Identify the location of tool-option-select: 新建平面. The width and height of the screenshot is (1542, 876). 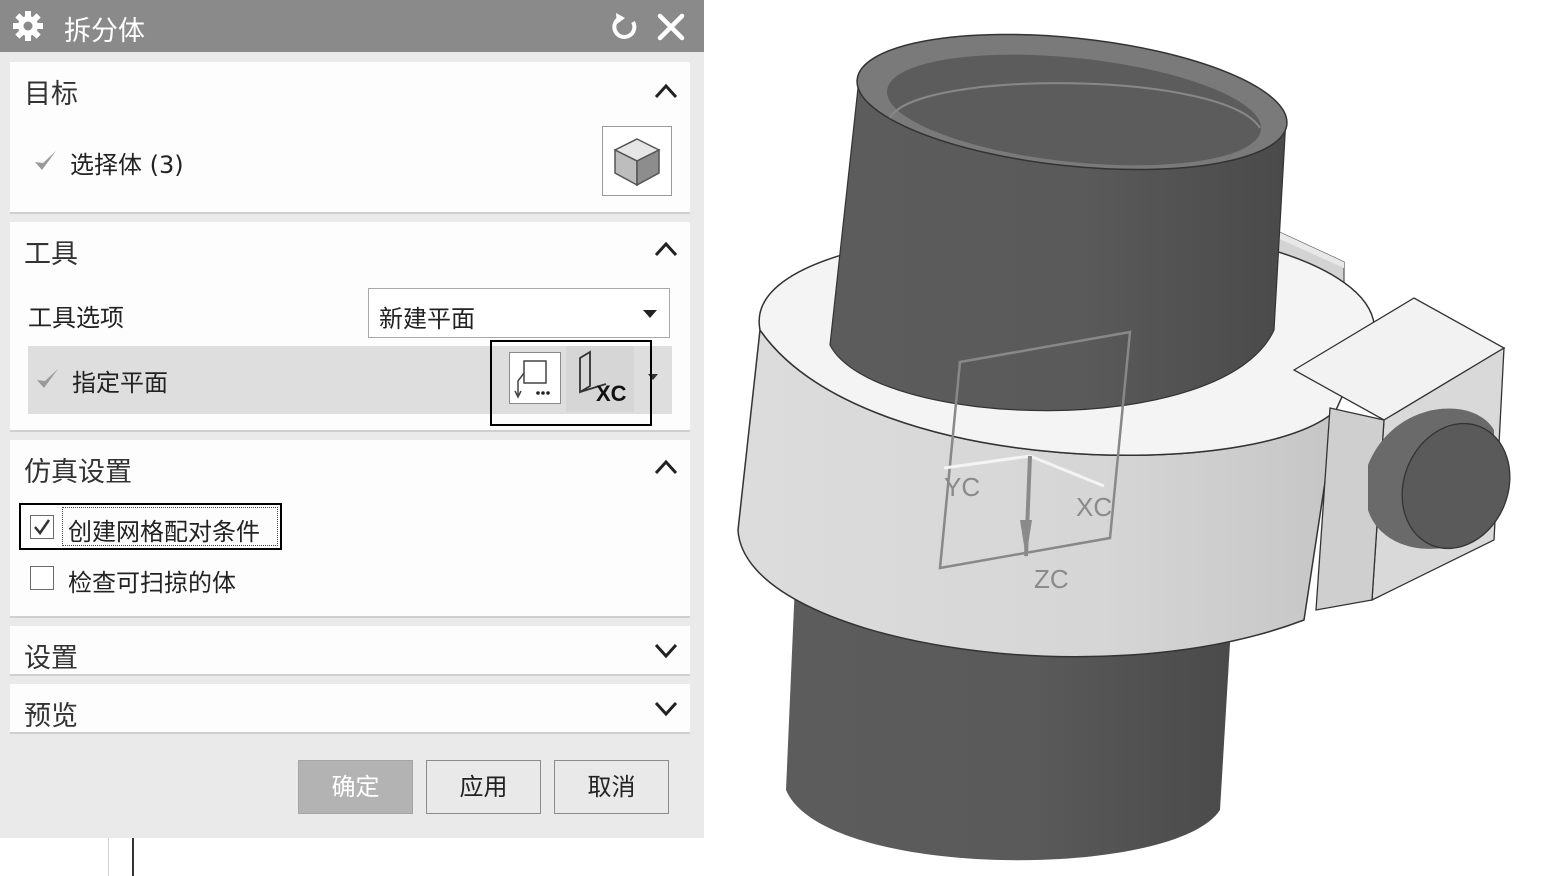
(519, 313).